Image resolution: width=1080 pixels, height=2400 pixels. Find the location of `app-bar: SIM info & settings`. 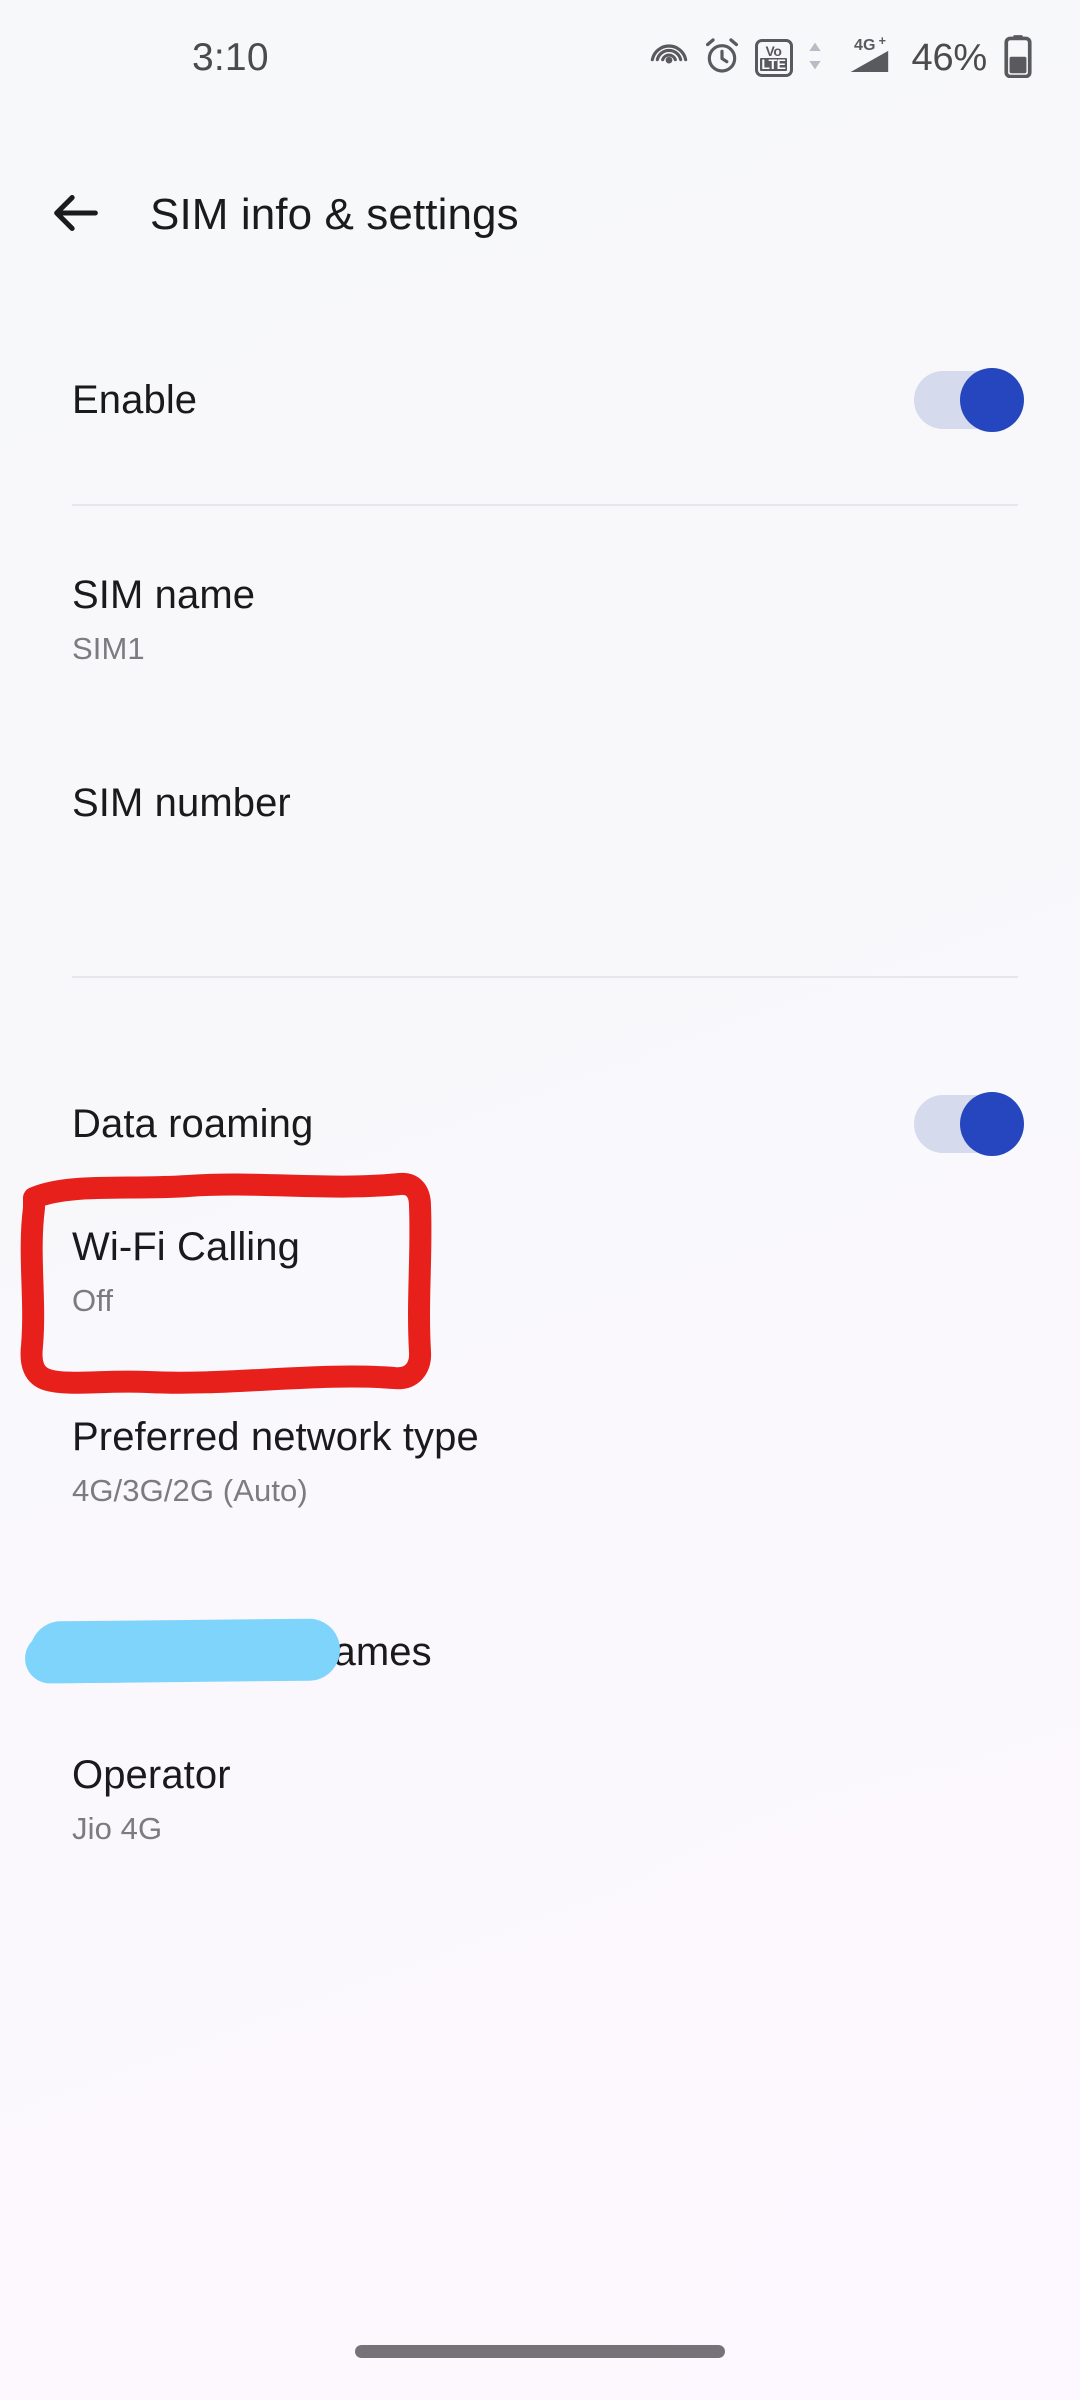

app-bar: SIM info & settings is located at coordinates (540, 215).